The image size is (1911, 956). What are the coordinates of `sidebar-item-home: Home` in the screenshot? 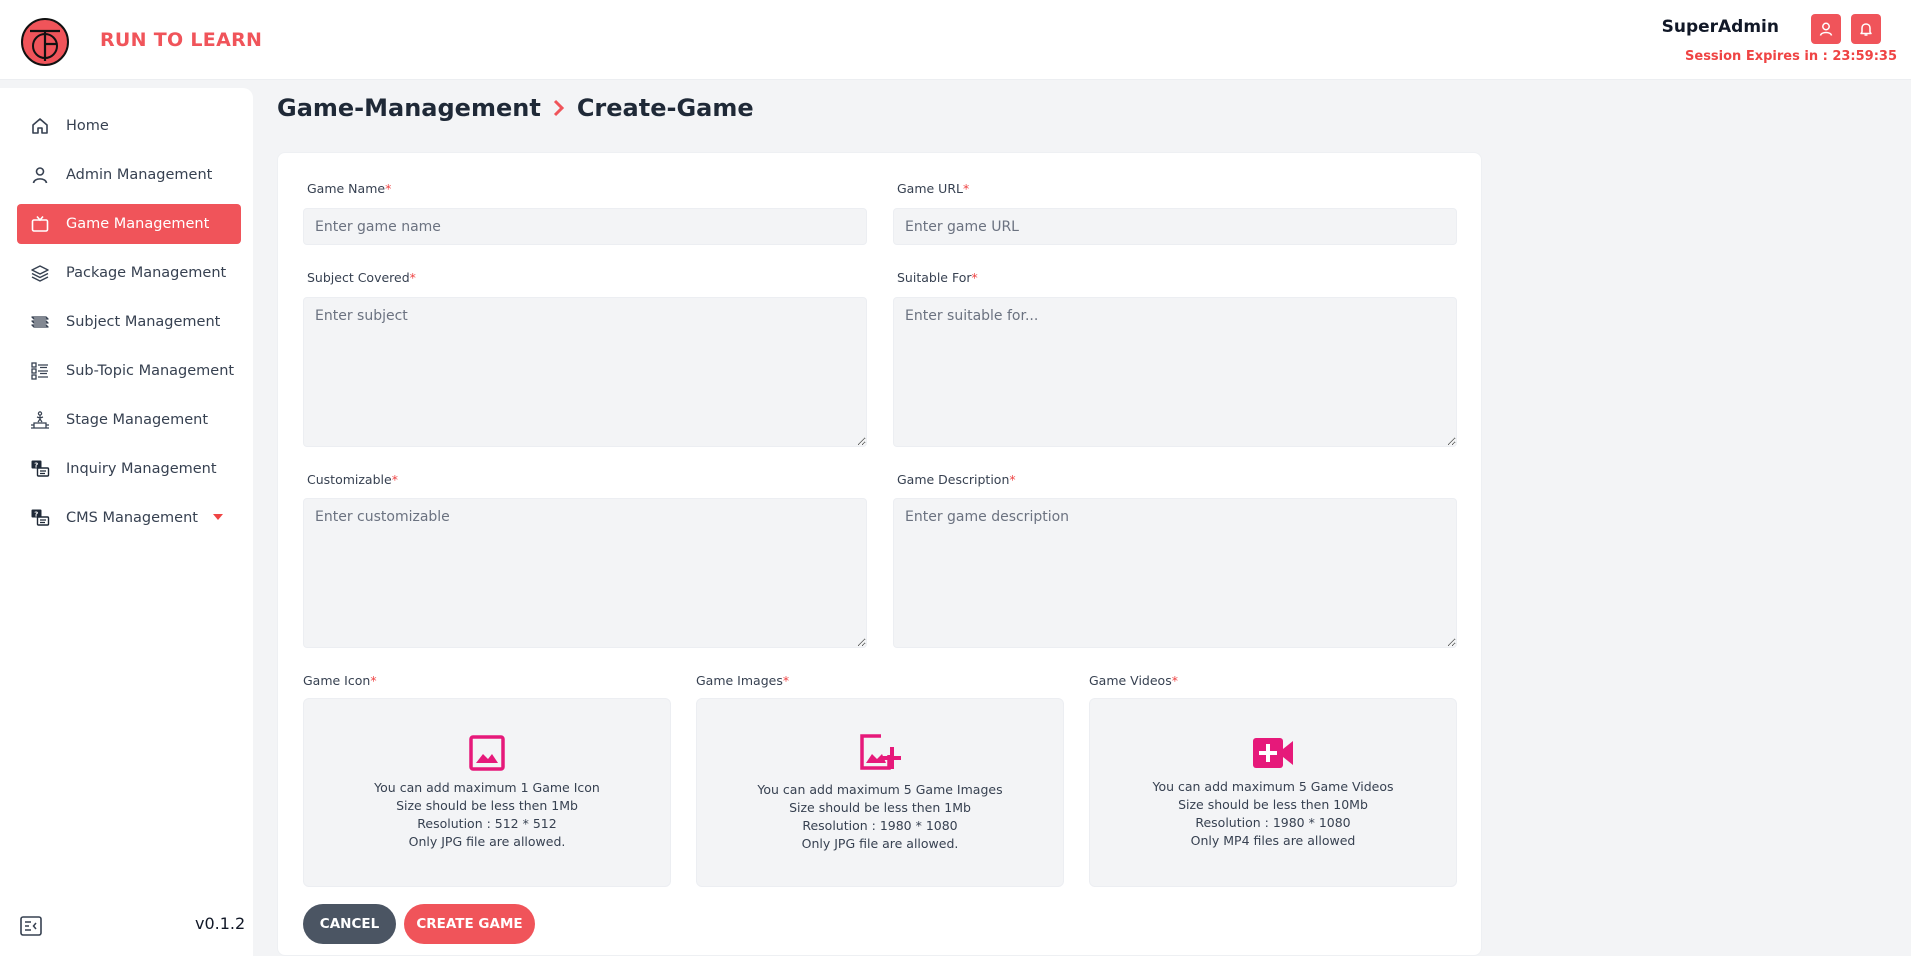 It's located at (129, 126).